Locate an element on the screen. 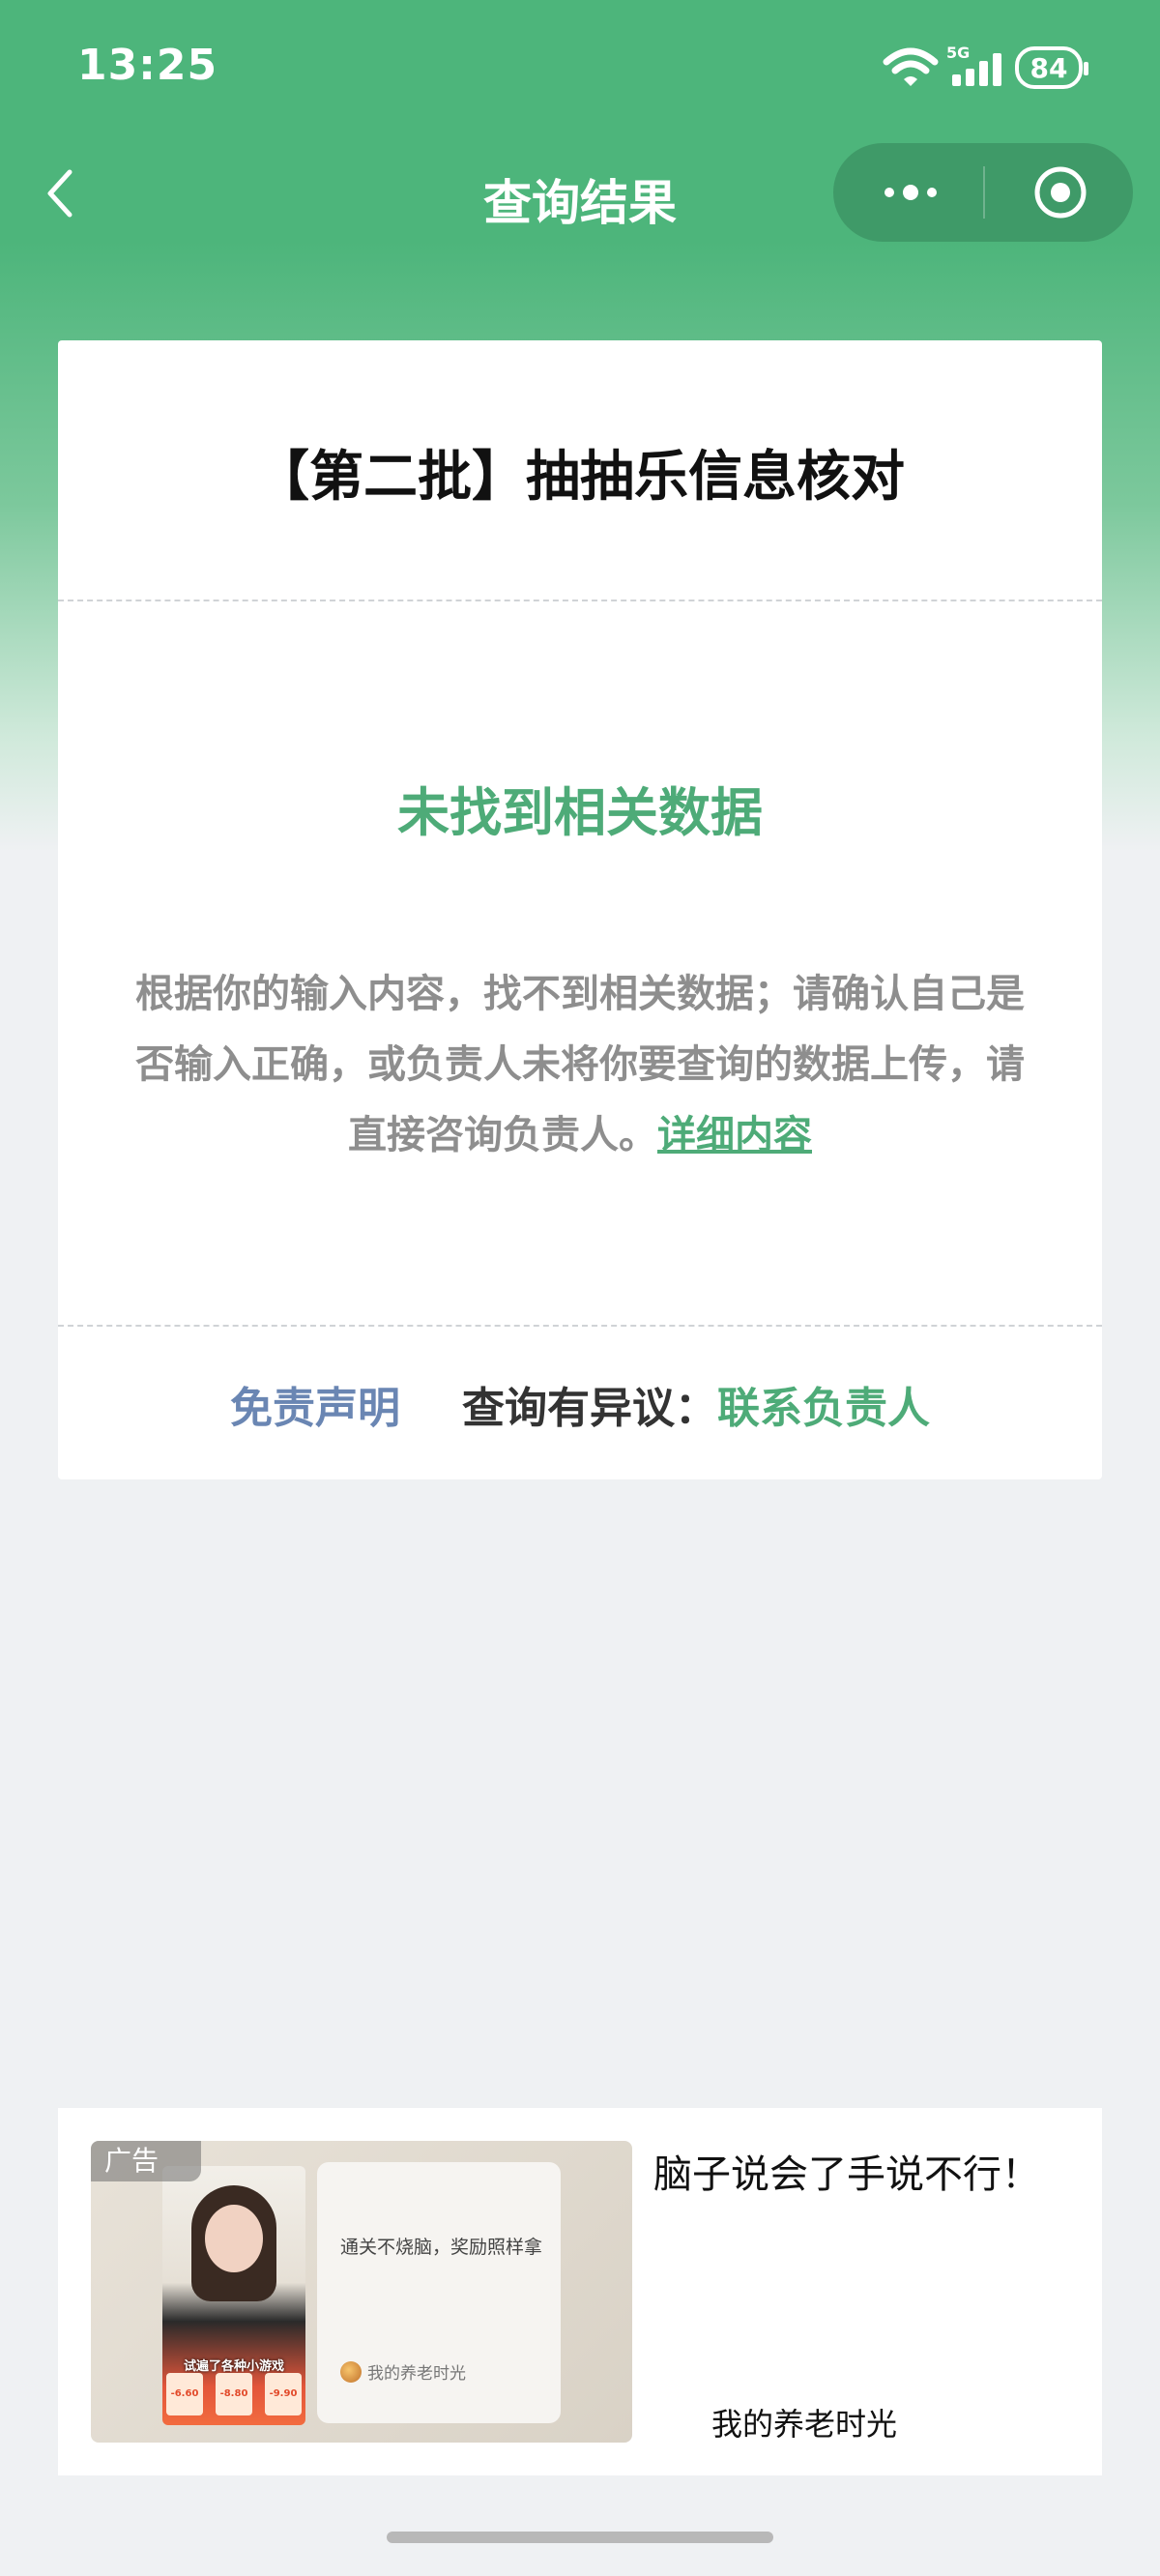 The height and width of the screenshot is (2576, 1160). signal-icon: 5G is located at coordinates (973, 65).